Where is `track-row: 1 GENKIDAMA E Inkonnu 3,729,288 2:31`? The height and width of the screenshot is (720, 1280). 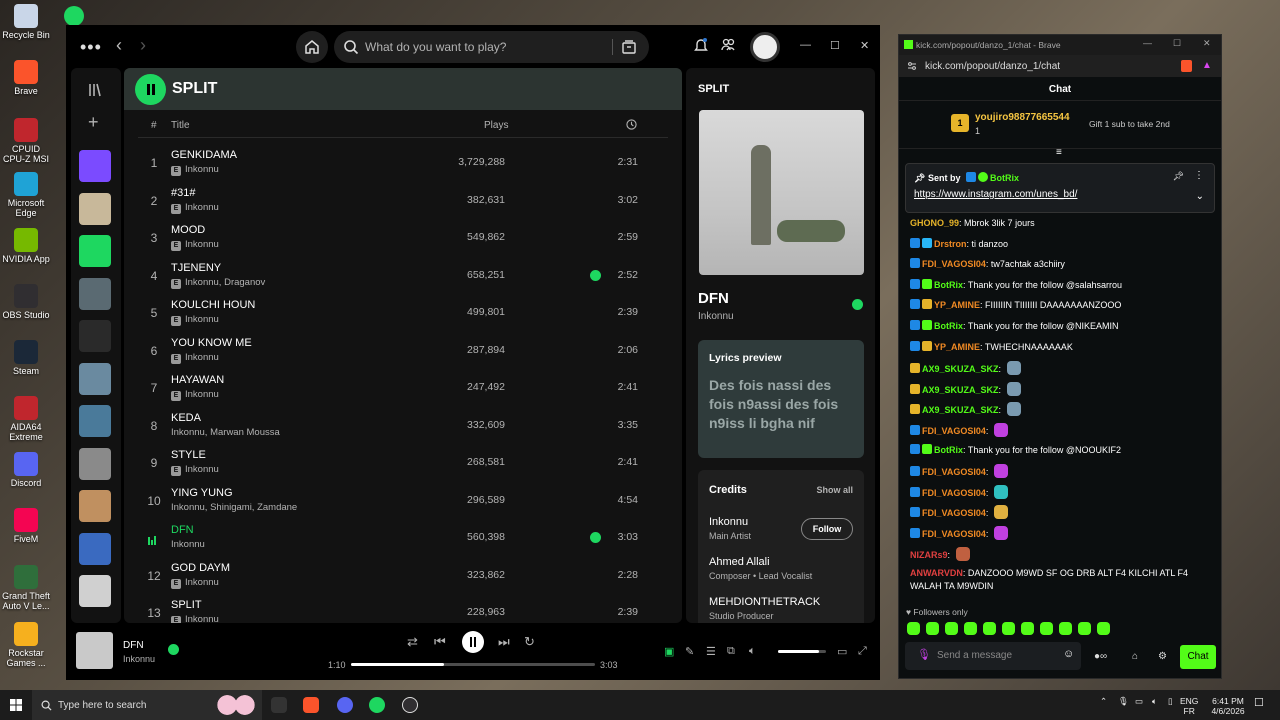 track-row: 1 GENKIDAMA E Inkonnu 3,729,288 2:31 is located at coordinates (403, 164).